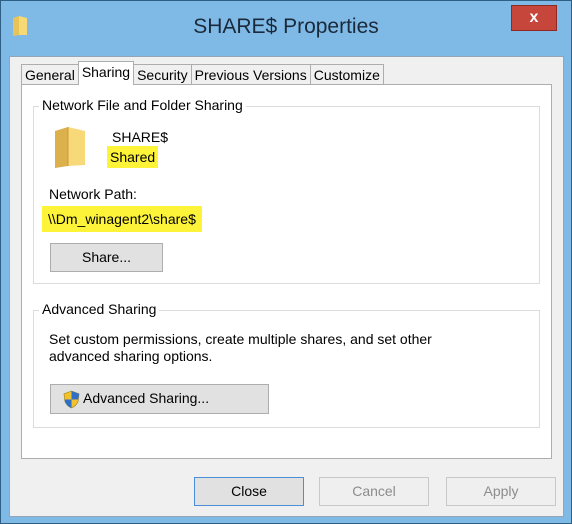  What do you see at coordinates (346, 74) in the screenshot?
I see `tab-customize: Customize` at bounding box center [346, 74].